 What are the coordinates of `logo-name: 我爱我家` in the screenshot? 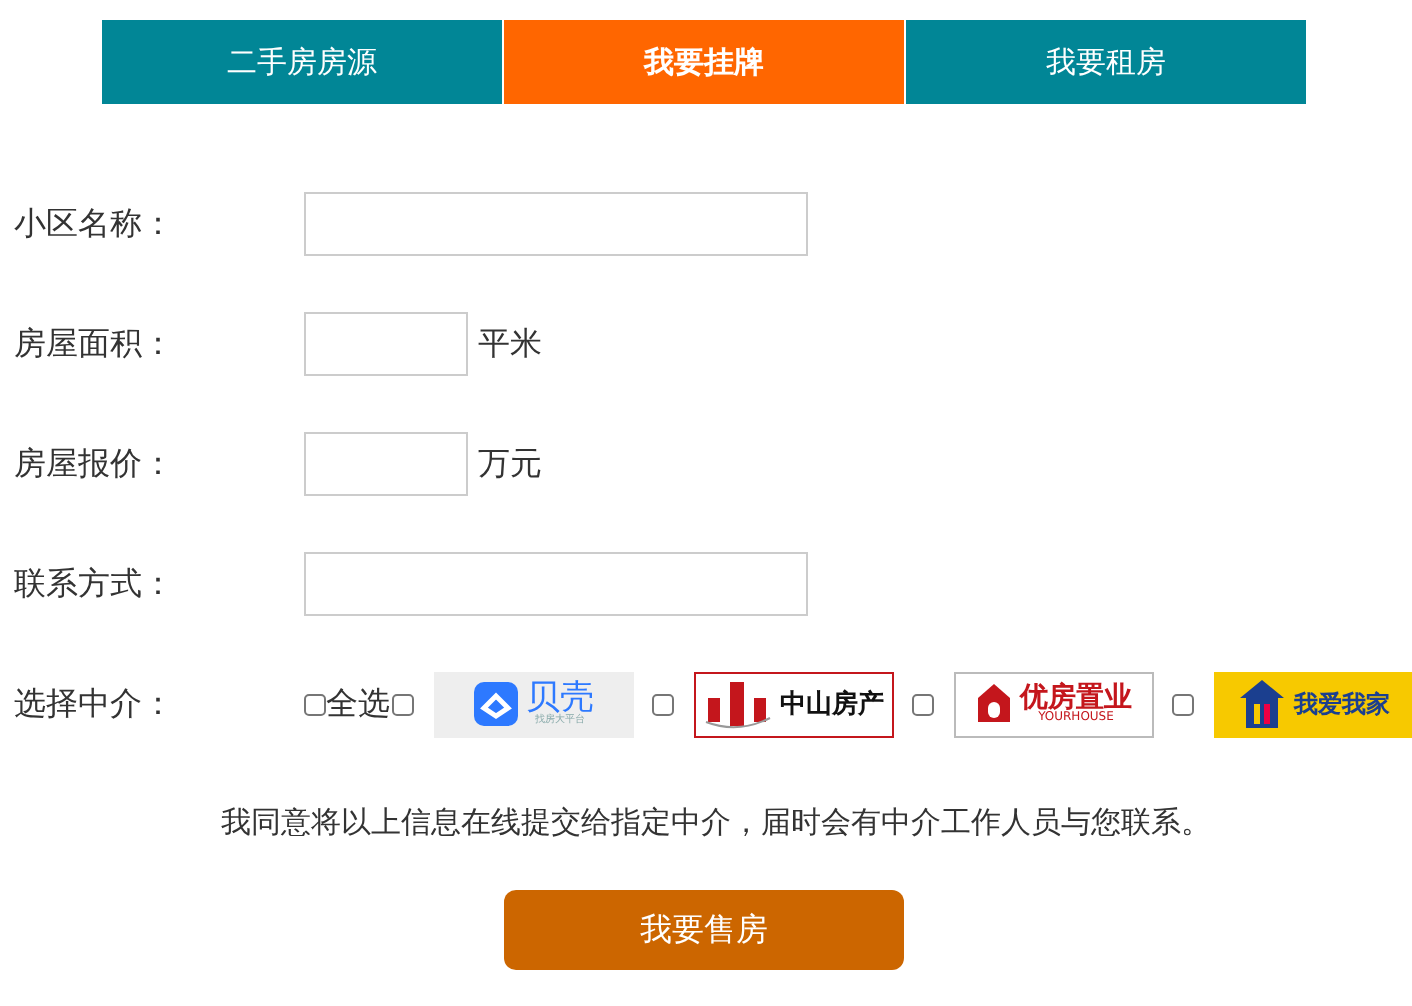 It's located at (1342, 704).